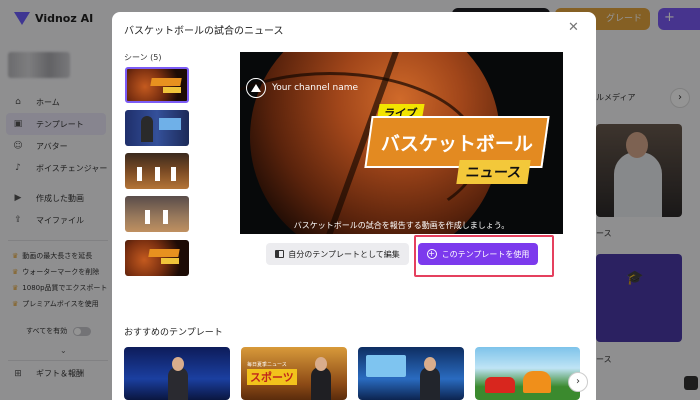  Describe the element at coordinates (578, 382) in the screenshot. I see `chevron-right-icon: ›` at that location.